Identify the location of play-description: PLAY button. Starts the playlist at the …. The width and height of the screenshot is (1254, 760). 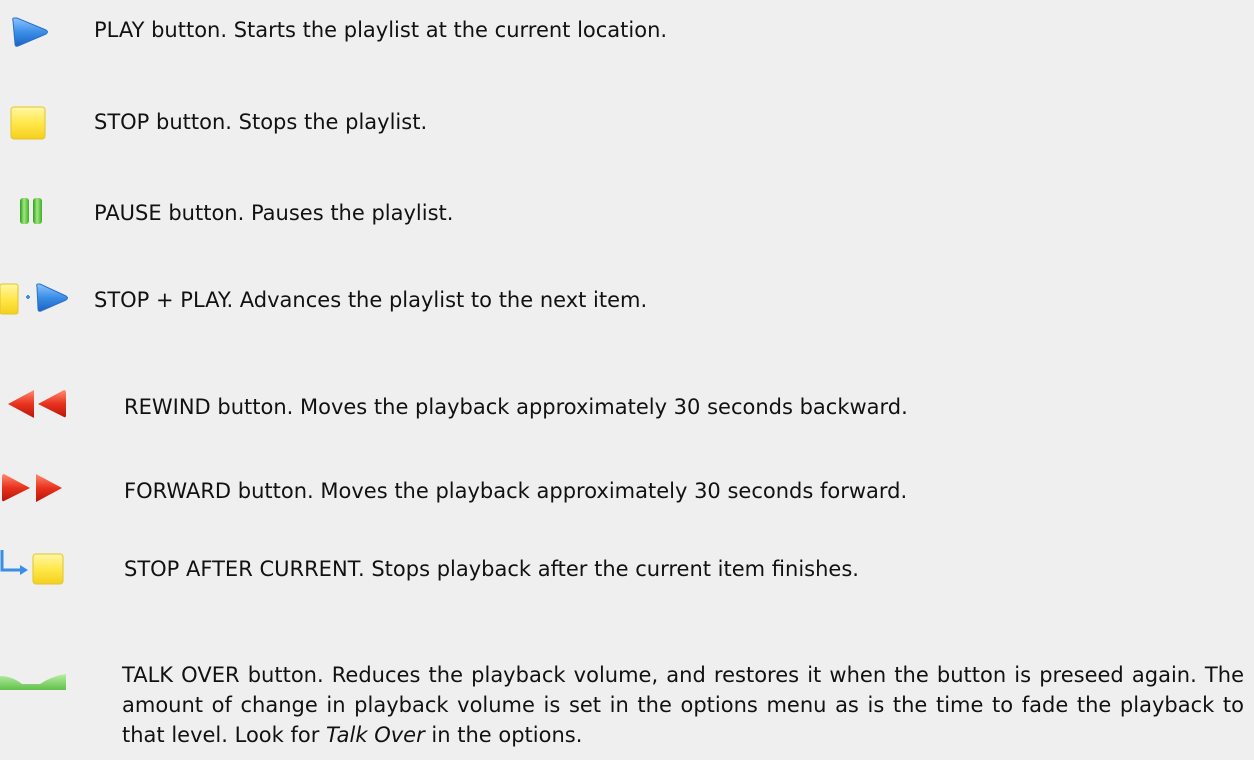
(381, 30).